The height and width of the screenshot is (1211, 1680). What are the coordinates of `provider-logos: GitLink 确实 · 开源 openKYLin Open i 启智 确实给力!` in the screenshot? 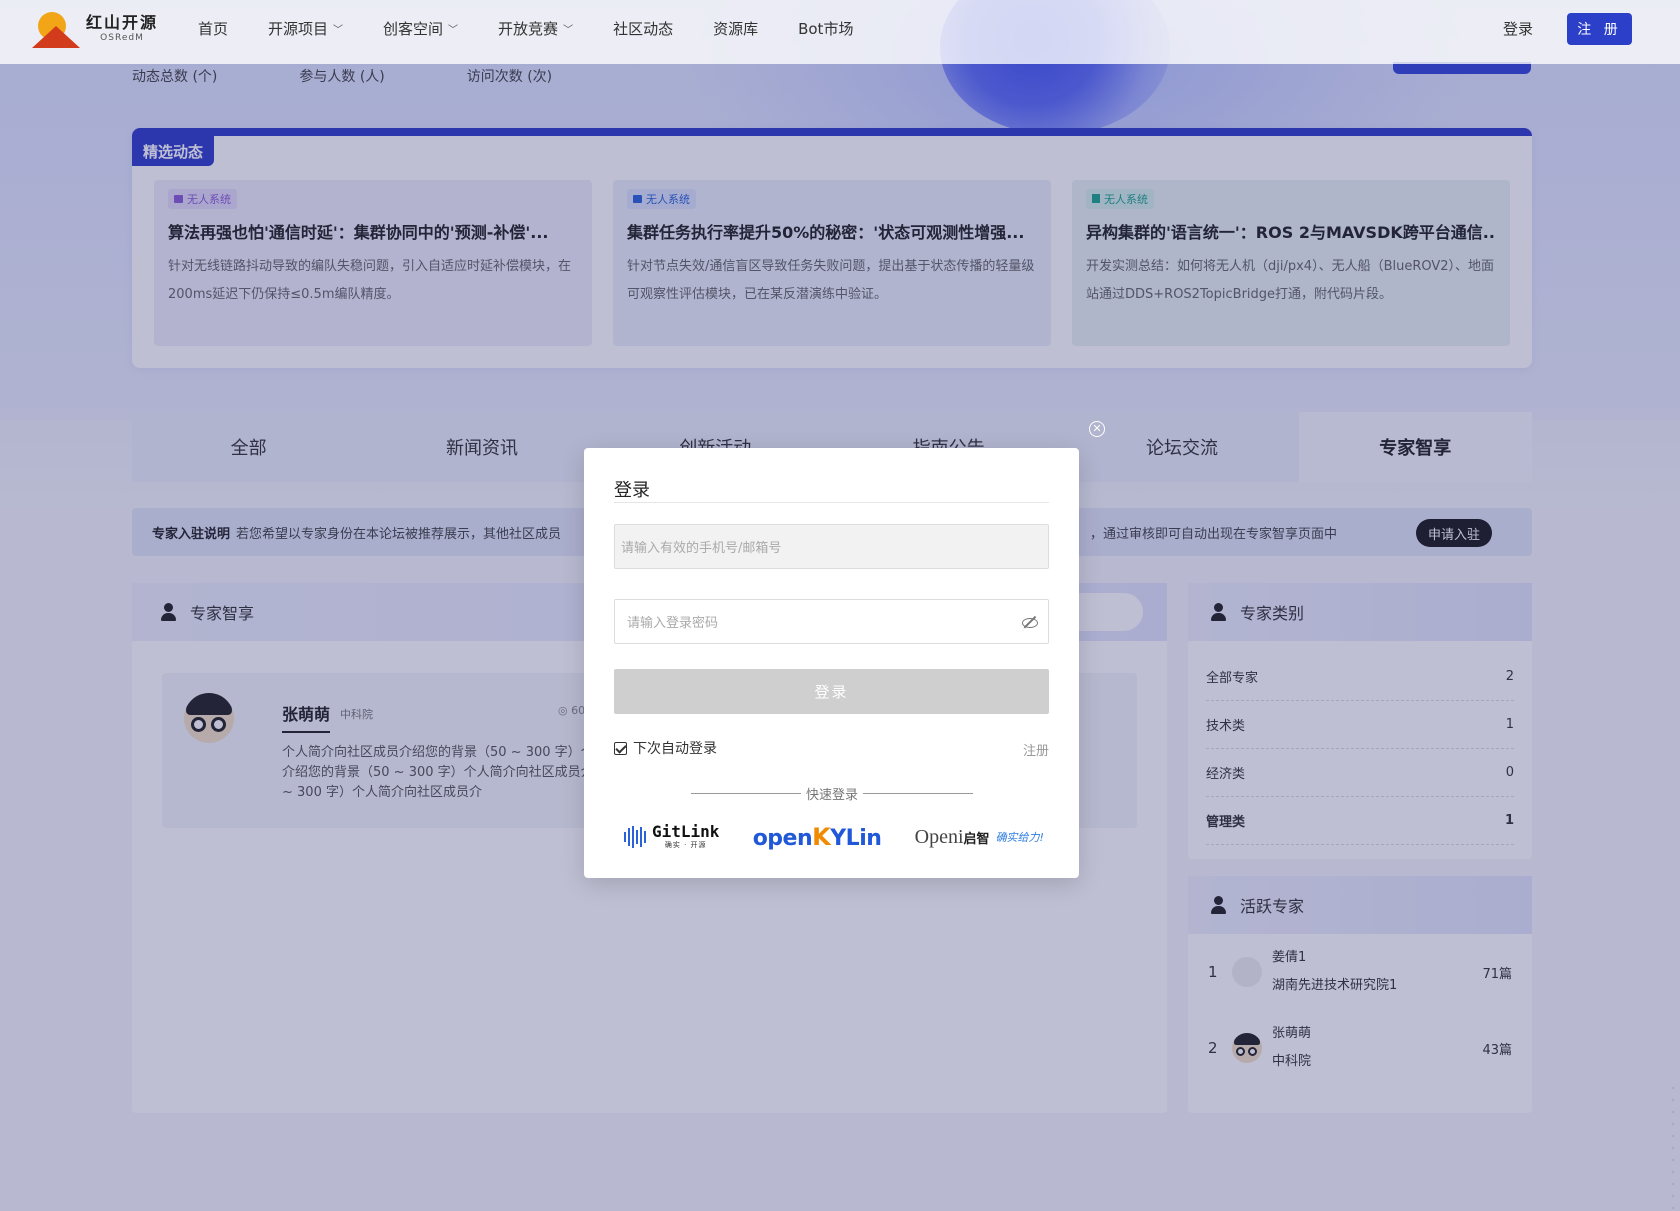 It's located at (834, 837).